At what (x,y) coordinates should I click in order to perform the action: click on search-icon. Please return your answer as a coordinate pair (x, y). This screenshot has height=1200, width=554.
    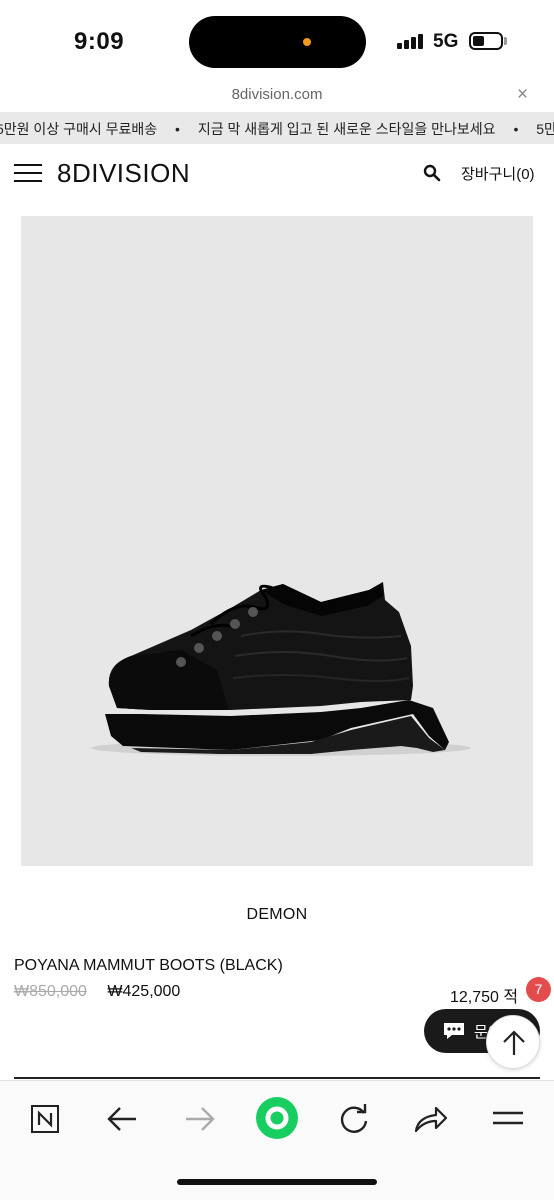
    Looking at the image, I should click on (432, 173).